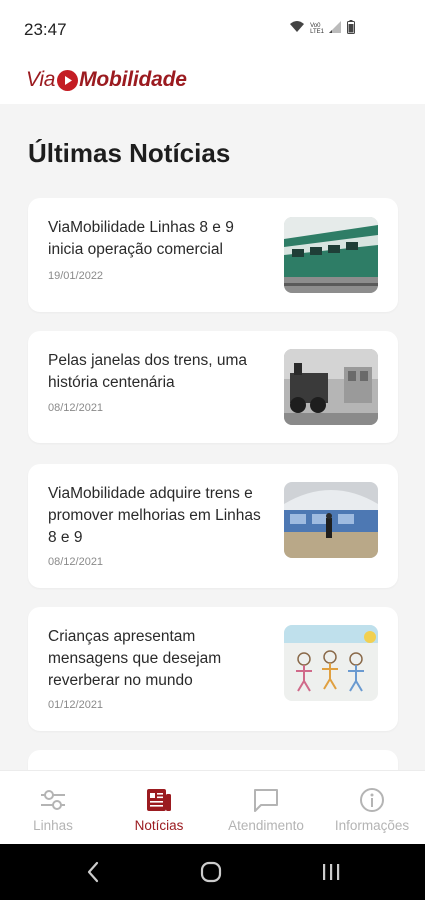  Describe the element at coordinates (41, 79) in the screenshot. I see `logo-via-text: Via` at that location.